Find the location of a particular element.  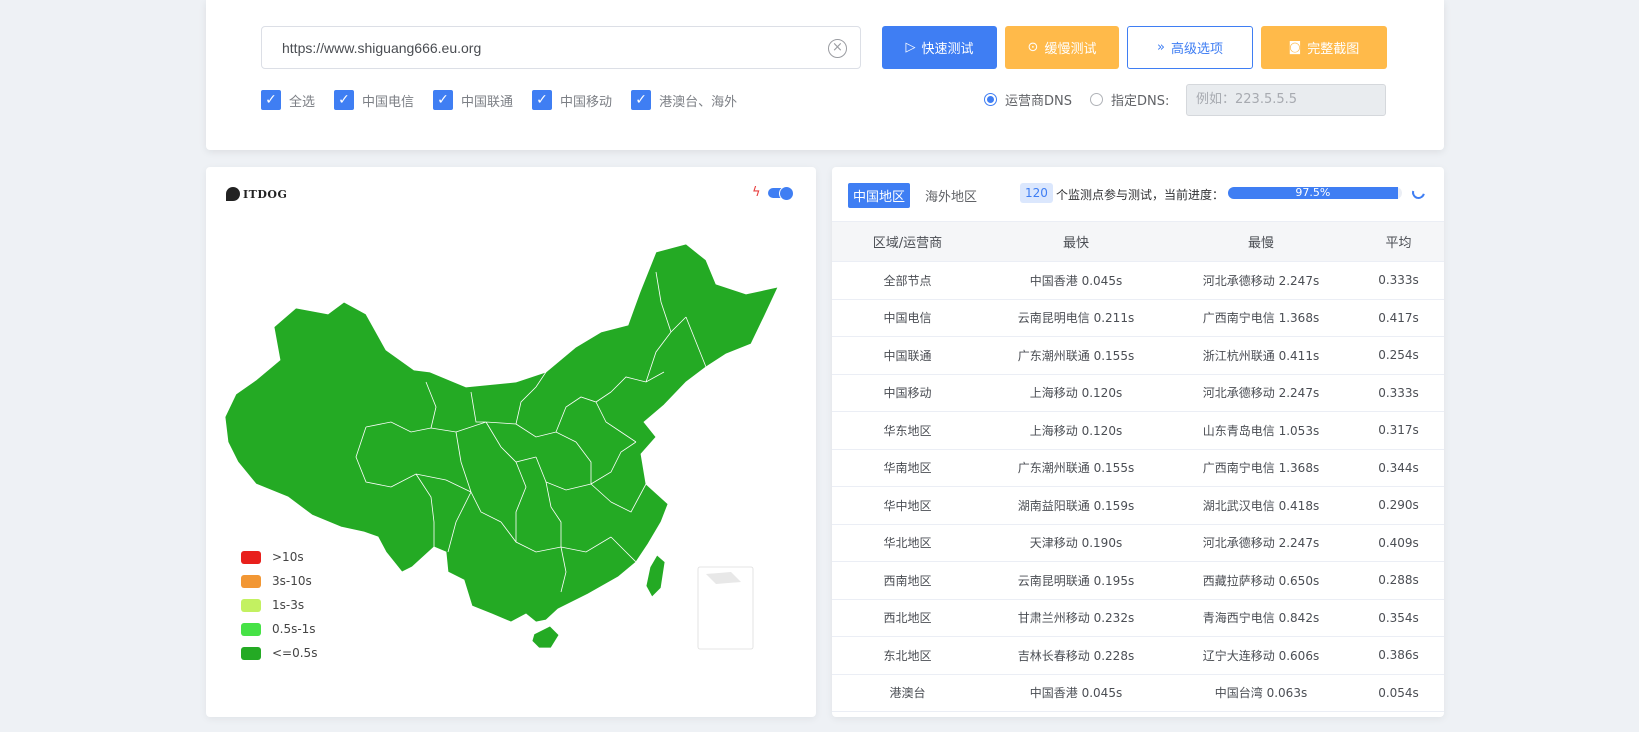

filter-label: 中国联通 is located at coordinates (487, 102).